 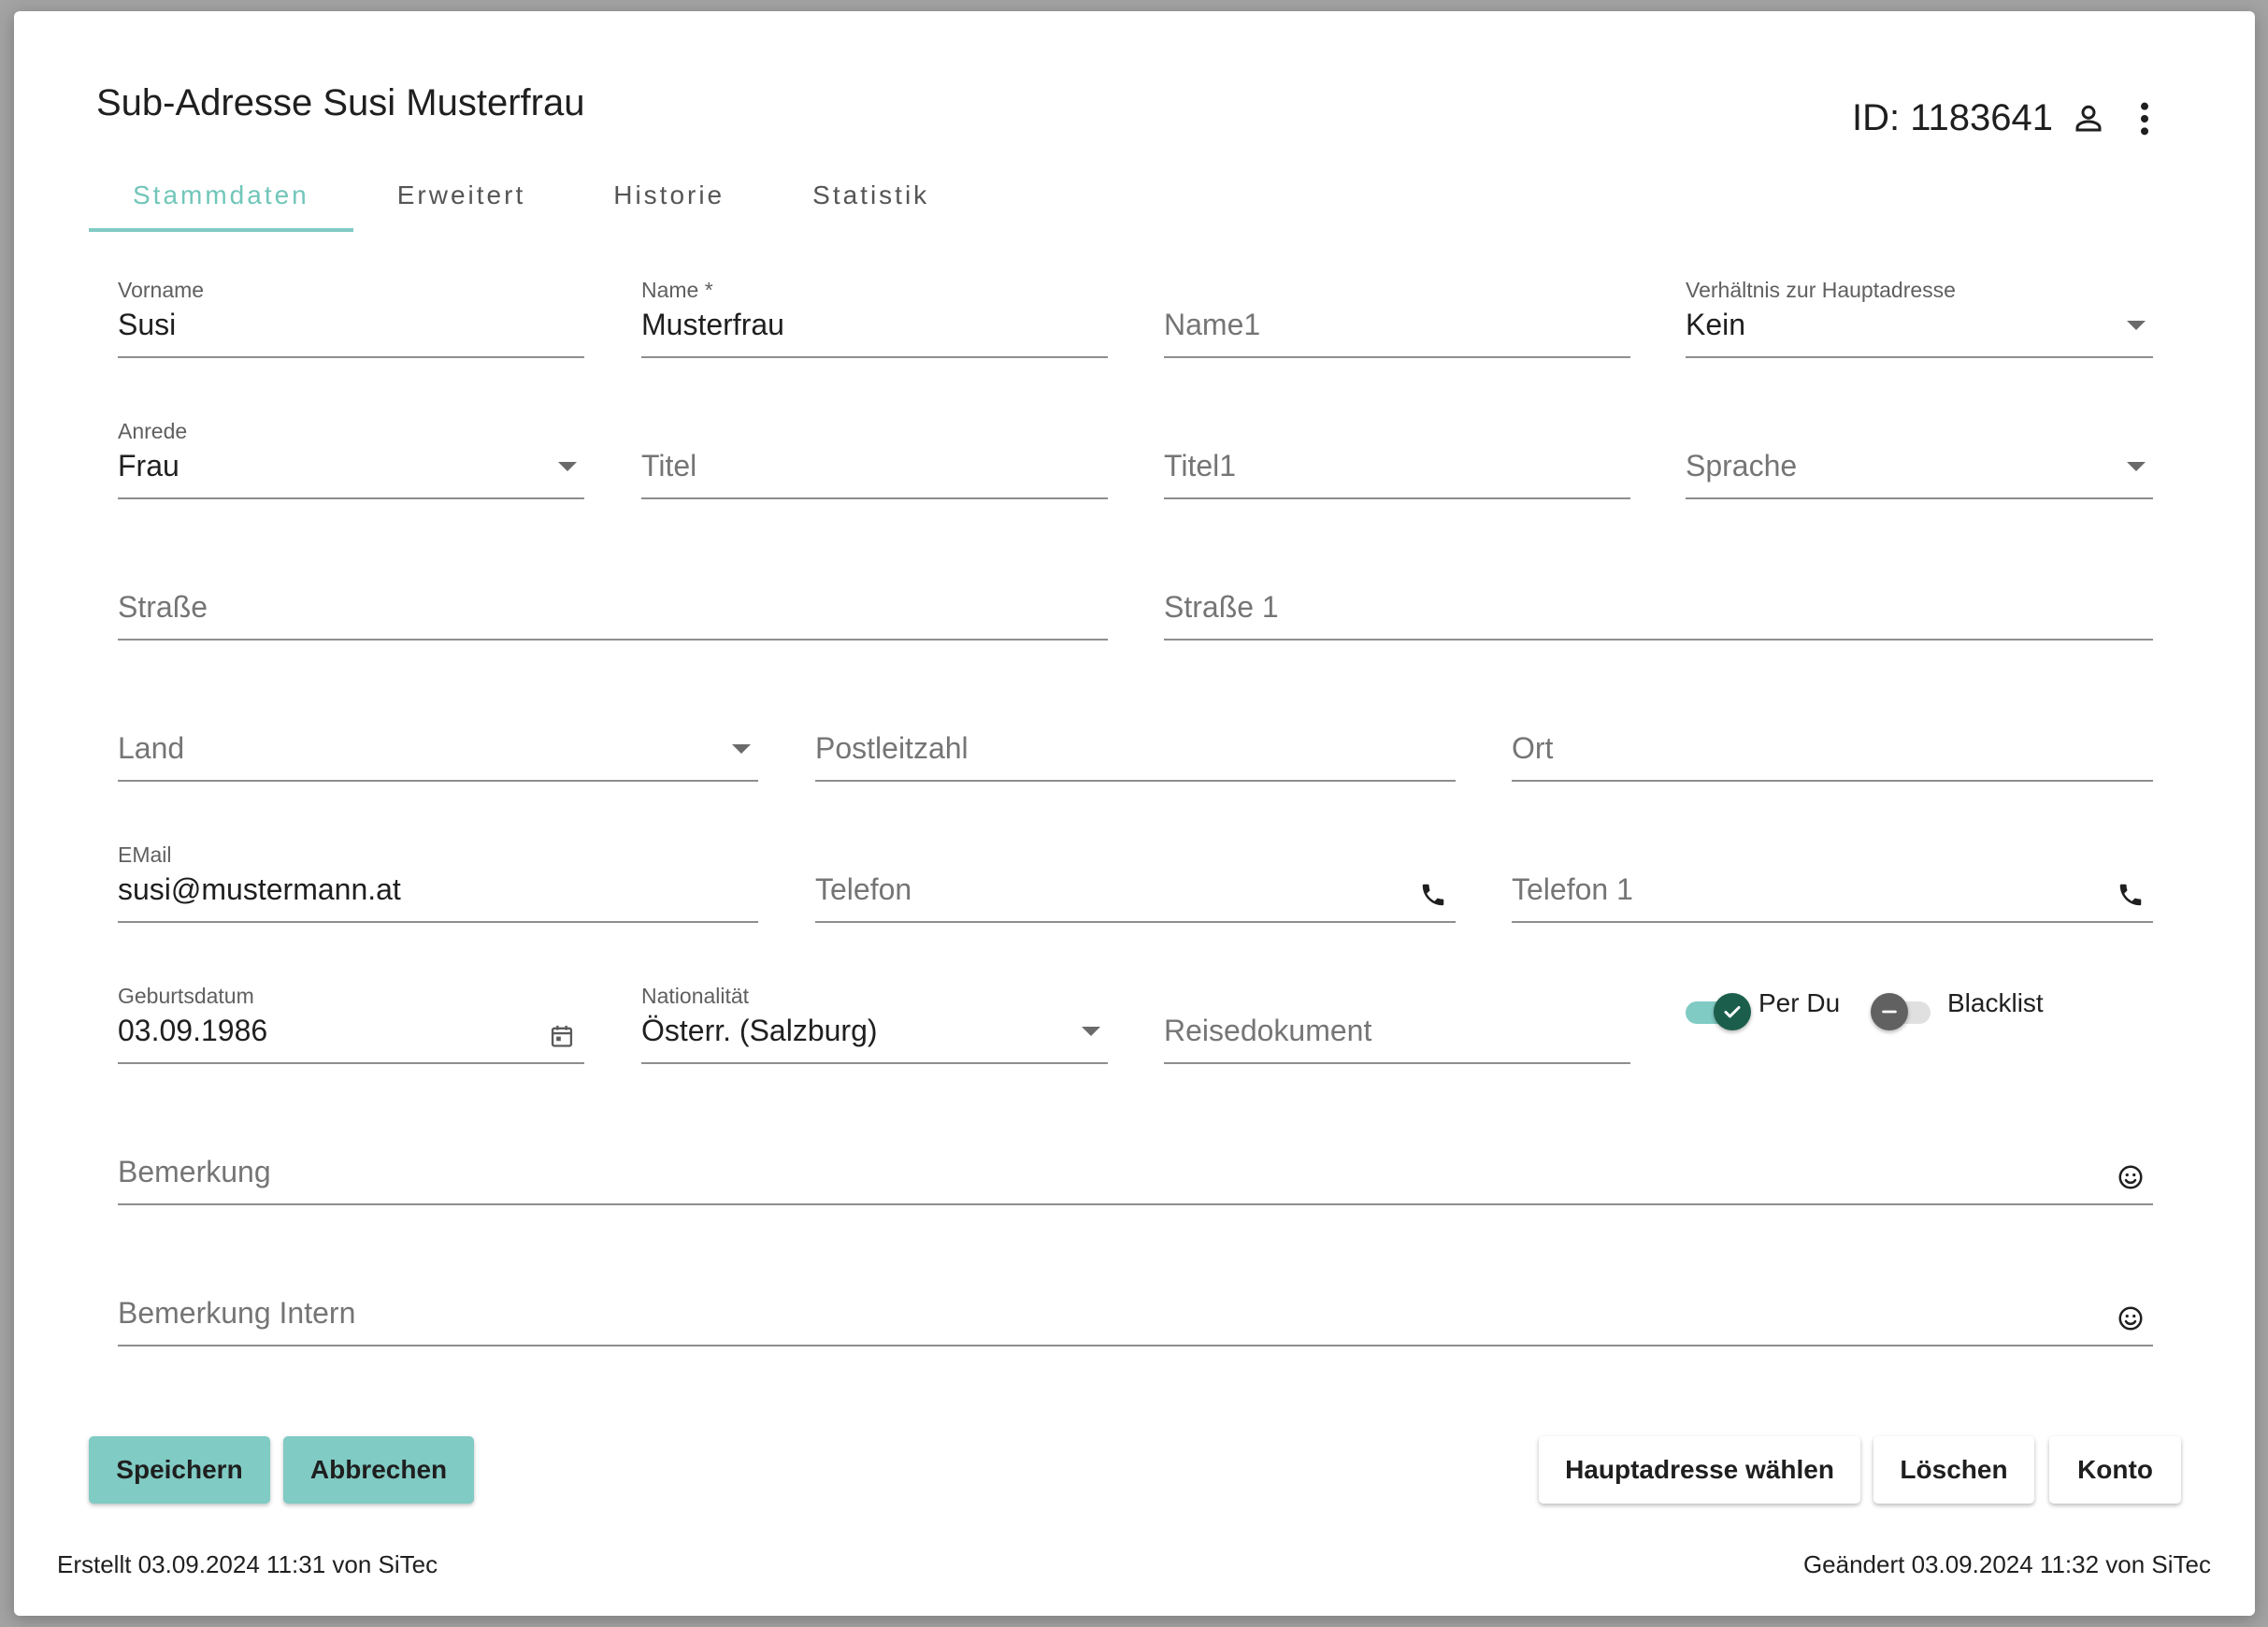 I want to click on telefon-field: Telefon, so click(x=1135, y=893).